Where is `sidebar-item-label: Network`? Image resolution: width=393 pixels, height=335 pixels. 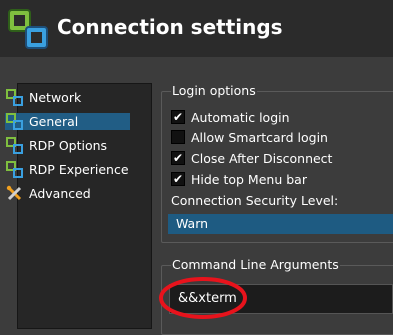
sidebar-item-label: Network is located at coordinates (55, 97).